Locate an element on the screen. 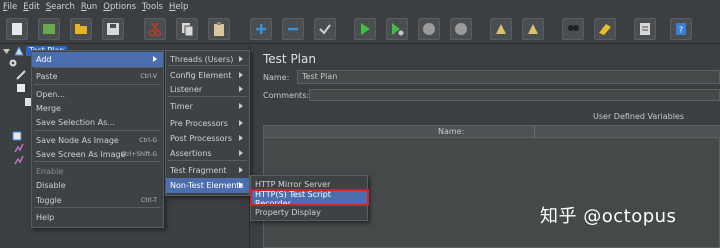 The image size is (720, 248). menu-item-save-node-as-image: Save Node As Image Ctrl-G is located at coordinates (97, 140).